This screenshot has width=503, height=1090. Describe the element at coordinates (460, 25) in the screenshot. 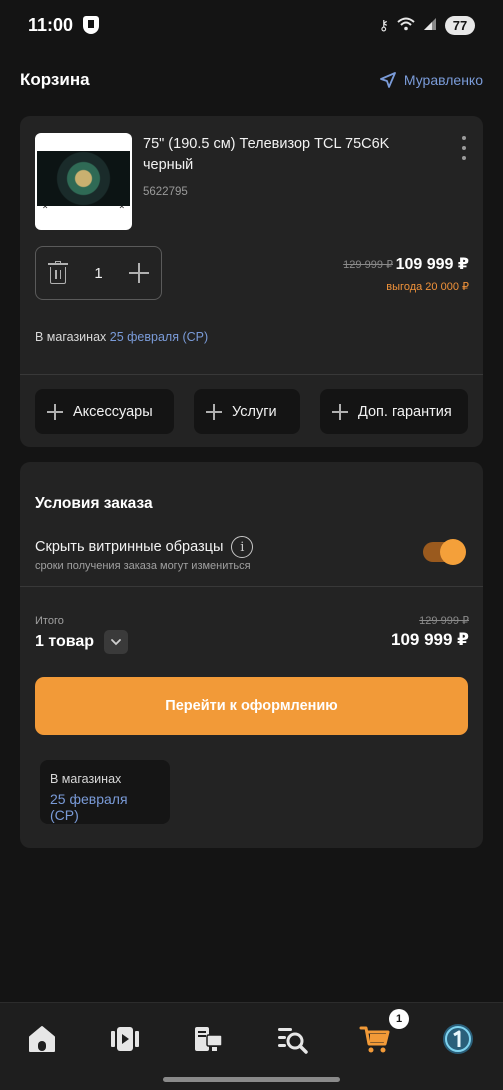

I see `battery-indicator: 77` at that location.